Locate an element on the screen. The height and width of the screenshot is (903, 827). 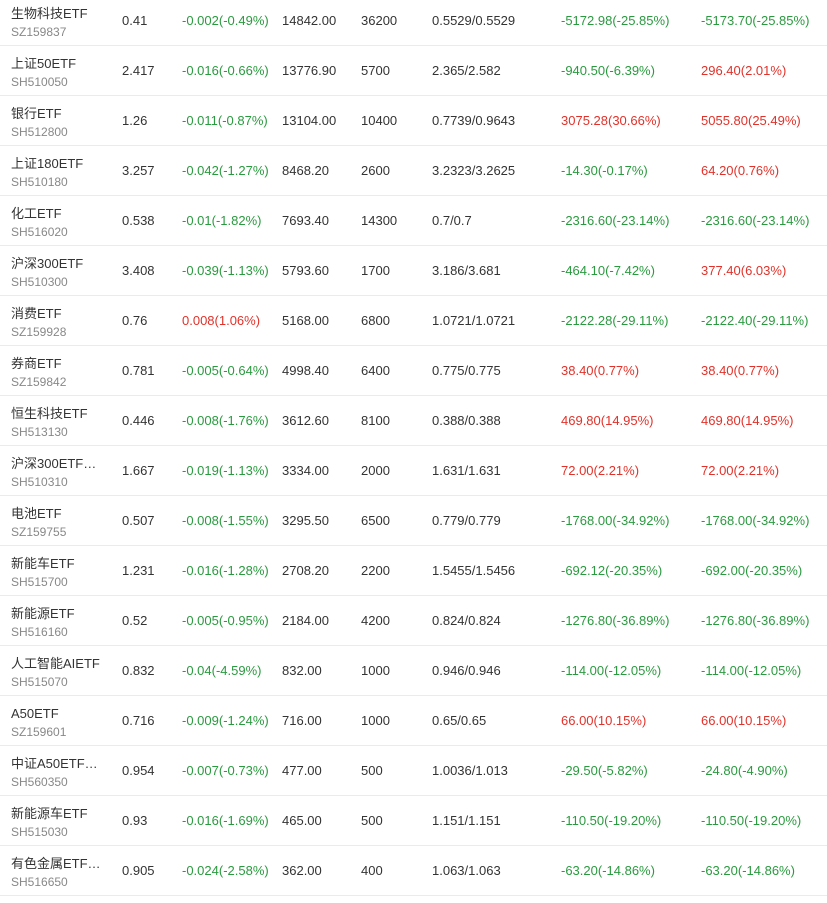
floating-pnl: -1768.00(-34.92%) is located at coordinates (615, 520).